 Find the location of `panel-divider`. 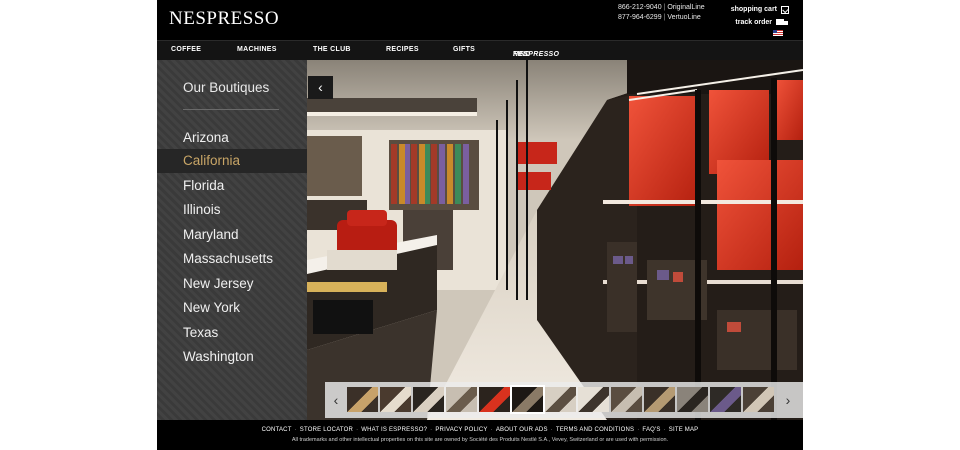

panel-divider is located at coordinates (231, 109).